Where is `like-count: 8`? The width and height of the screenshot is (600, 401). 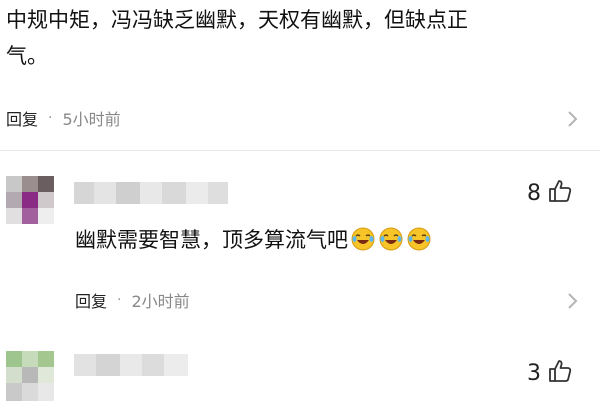 like-count: 8 is located at coordinates (534, 193).